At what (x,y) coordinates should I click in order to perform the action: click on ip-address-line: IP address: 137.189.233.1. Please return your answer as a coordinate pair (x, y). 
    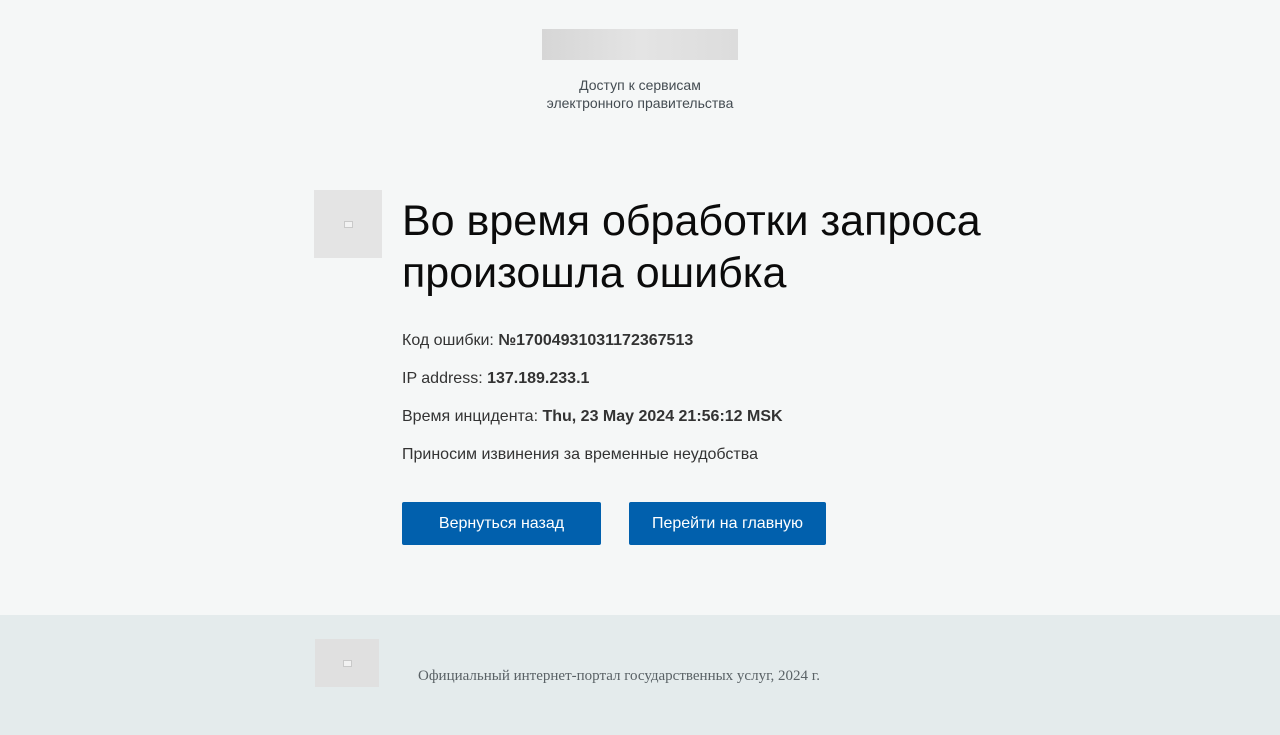
    Looking at the image, I should click on (495, 379).